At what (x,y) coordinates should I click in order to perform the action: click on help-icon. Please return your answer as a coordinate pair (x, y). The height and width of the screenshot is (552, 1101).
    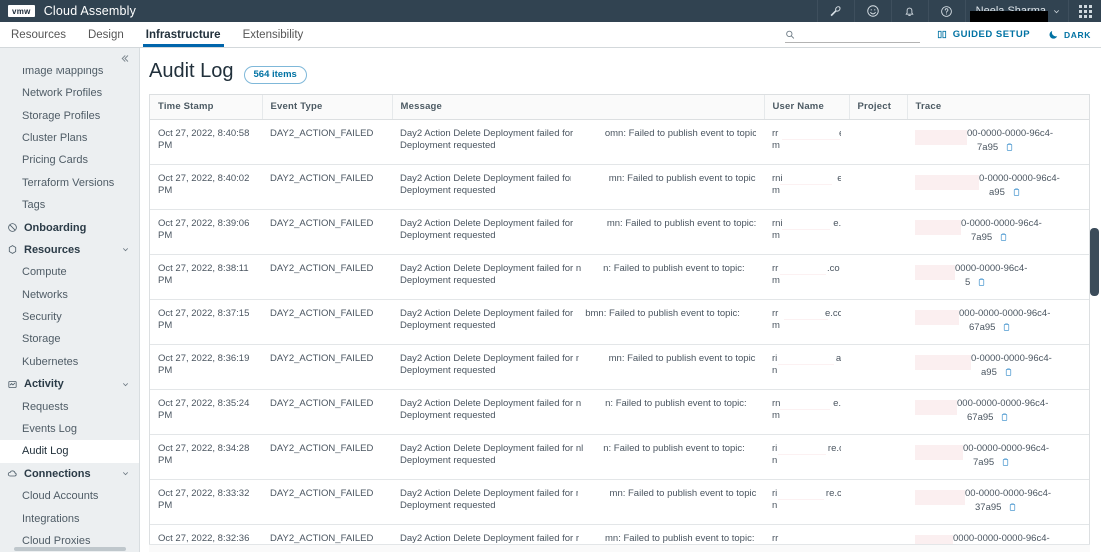
    Looking at the image, I should click on (946, 11).